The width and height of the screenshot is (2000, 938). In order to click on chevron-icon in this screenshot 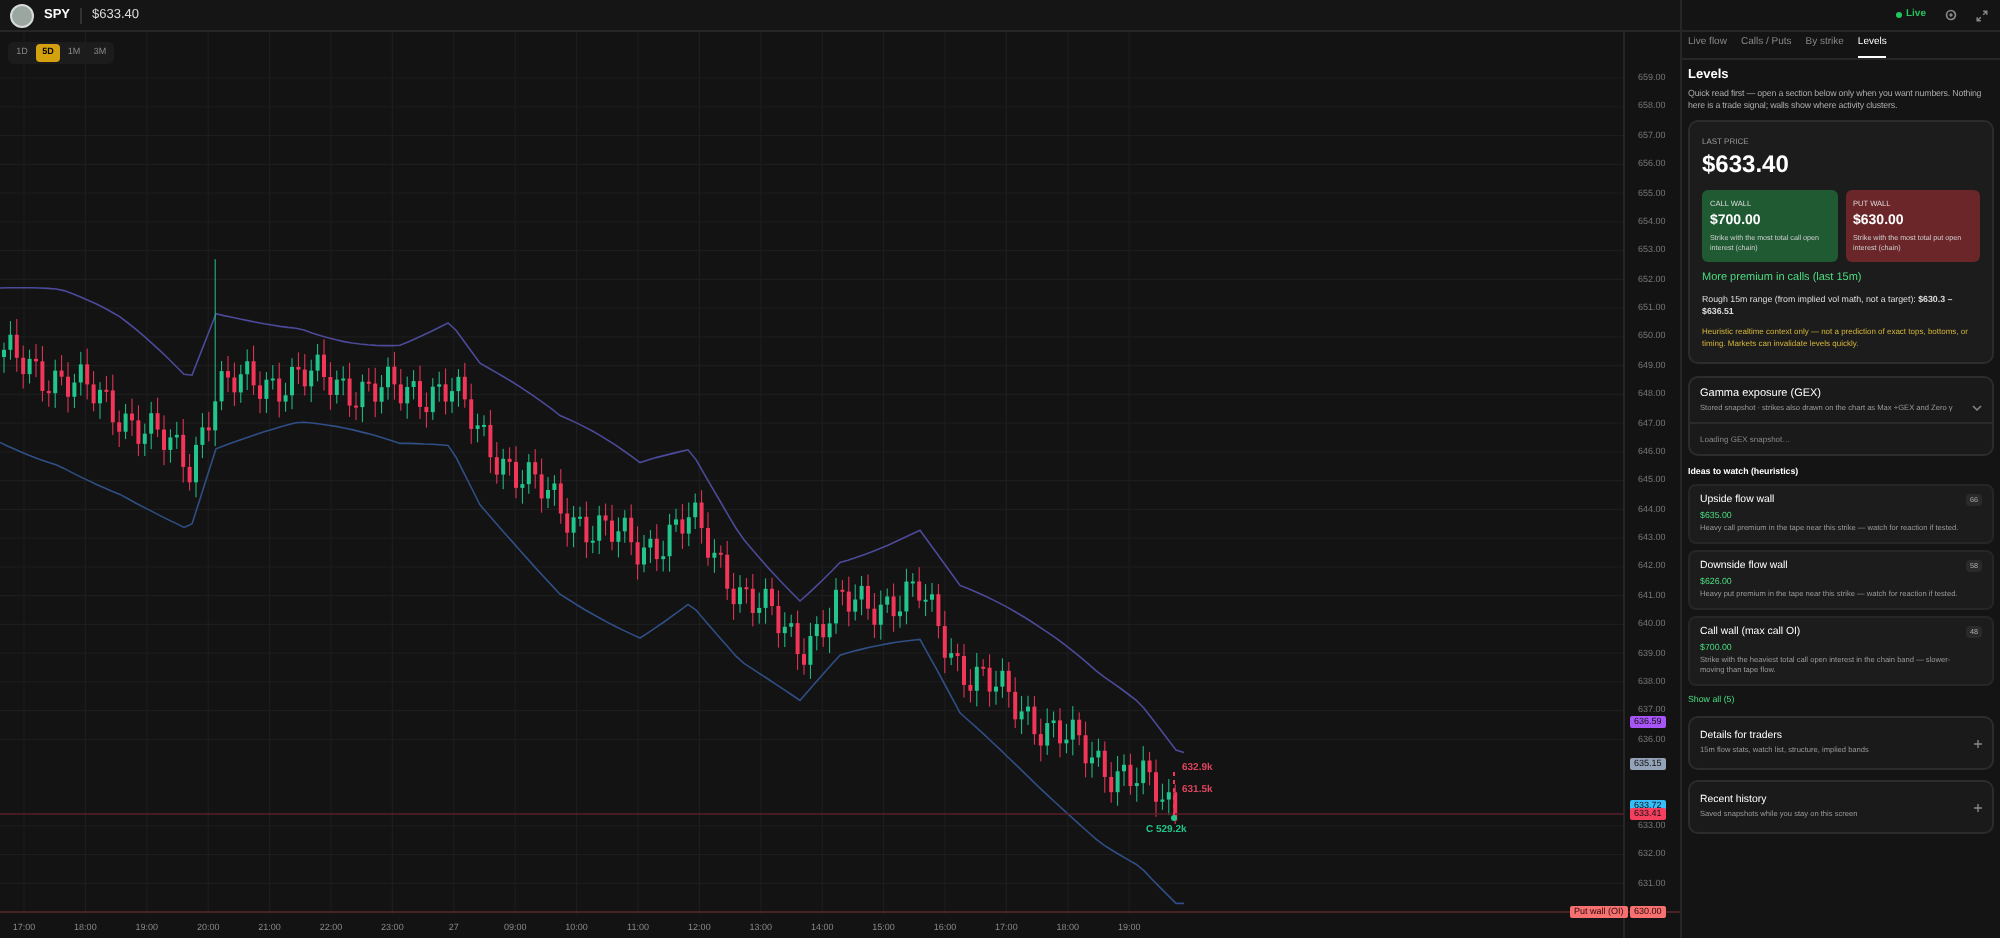, I will do `click(1977, 408)`.